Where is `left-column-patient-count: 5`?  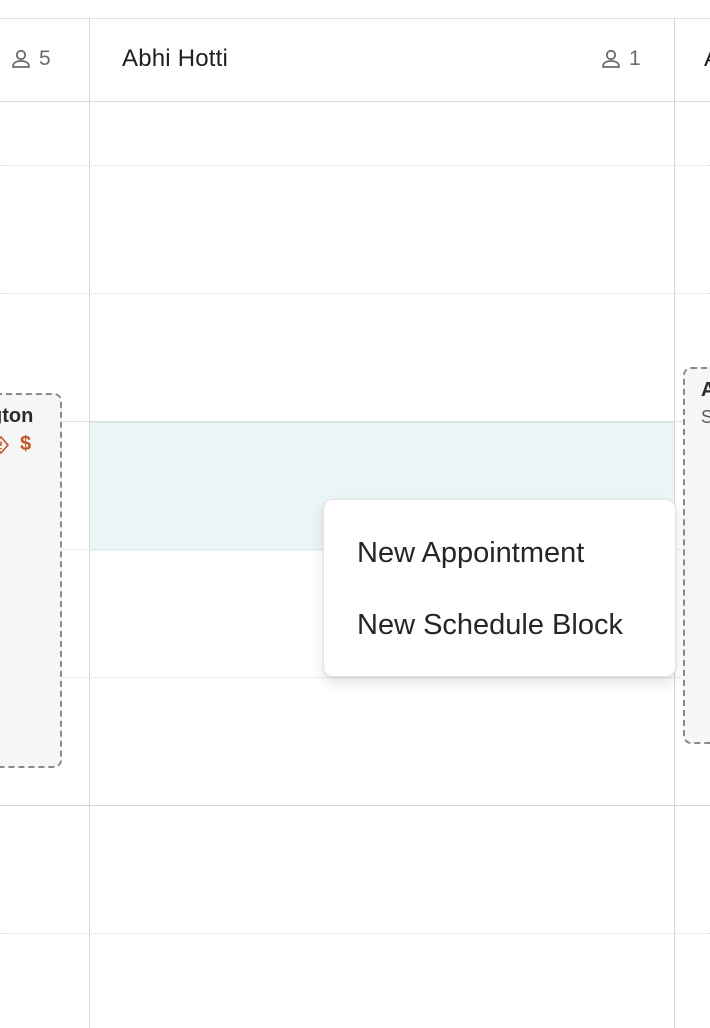
left-column-patient-count: 5 is located at coordinates (30, 59).